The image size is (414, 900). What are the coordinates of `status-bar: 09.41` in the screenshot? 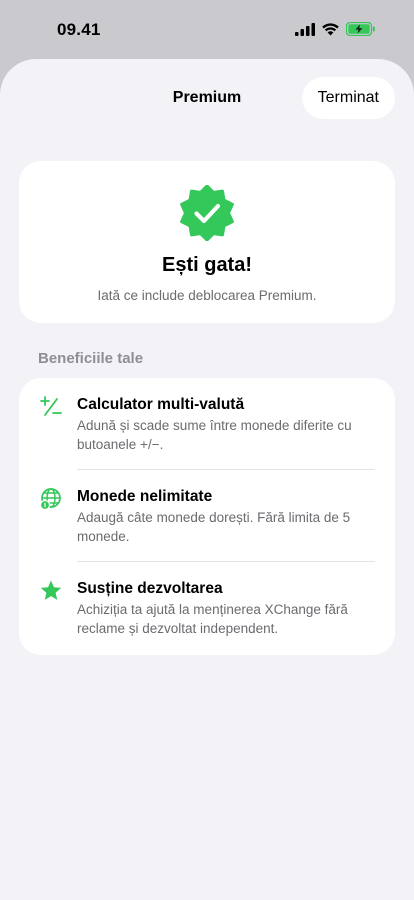 It's located at (207, 30).